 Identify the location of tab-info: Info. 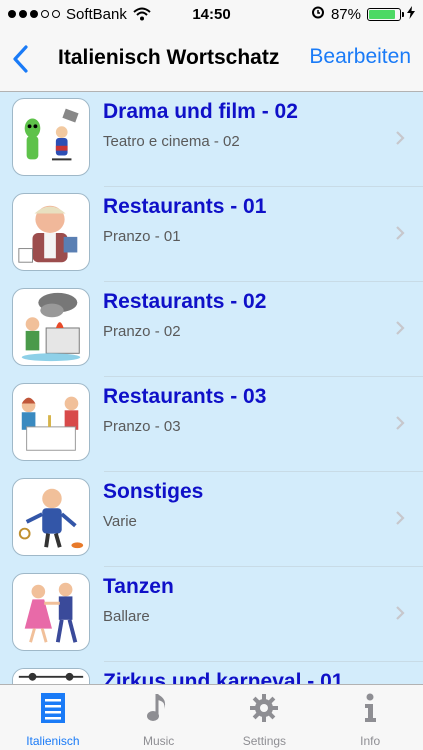
(370, 717).